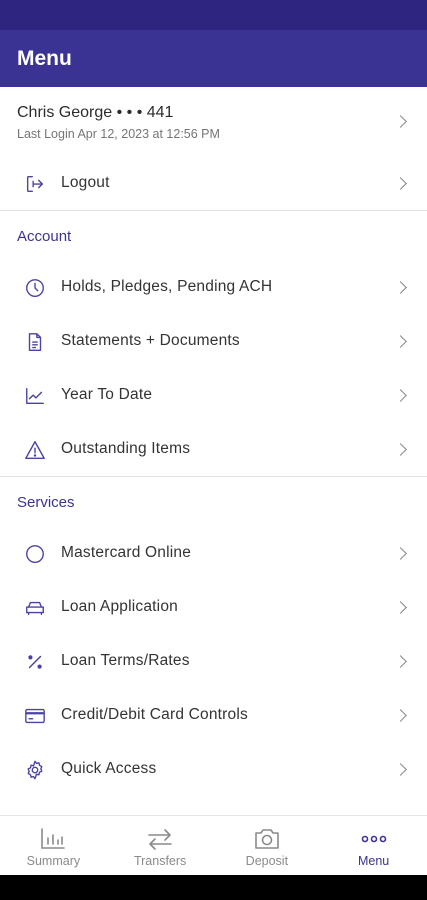  Describe the element at coordinates (36, 450) in the screenshot. I see `warning-icon` at that location.